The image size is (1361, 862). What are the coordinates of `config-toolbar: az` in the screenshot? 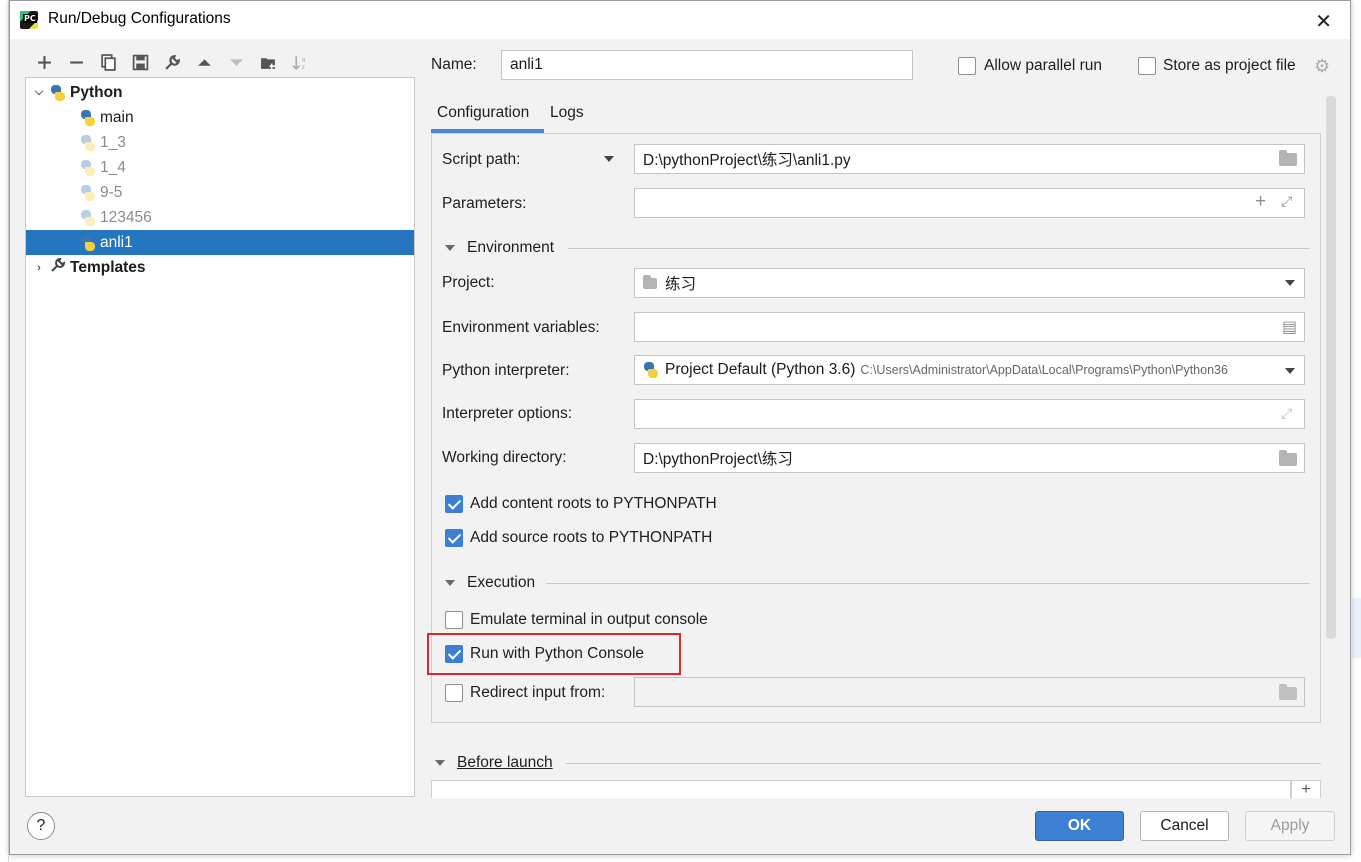 It's located at (172, 62).